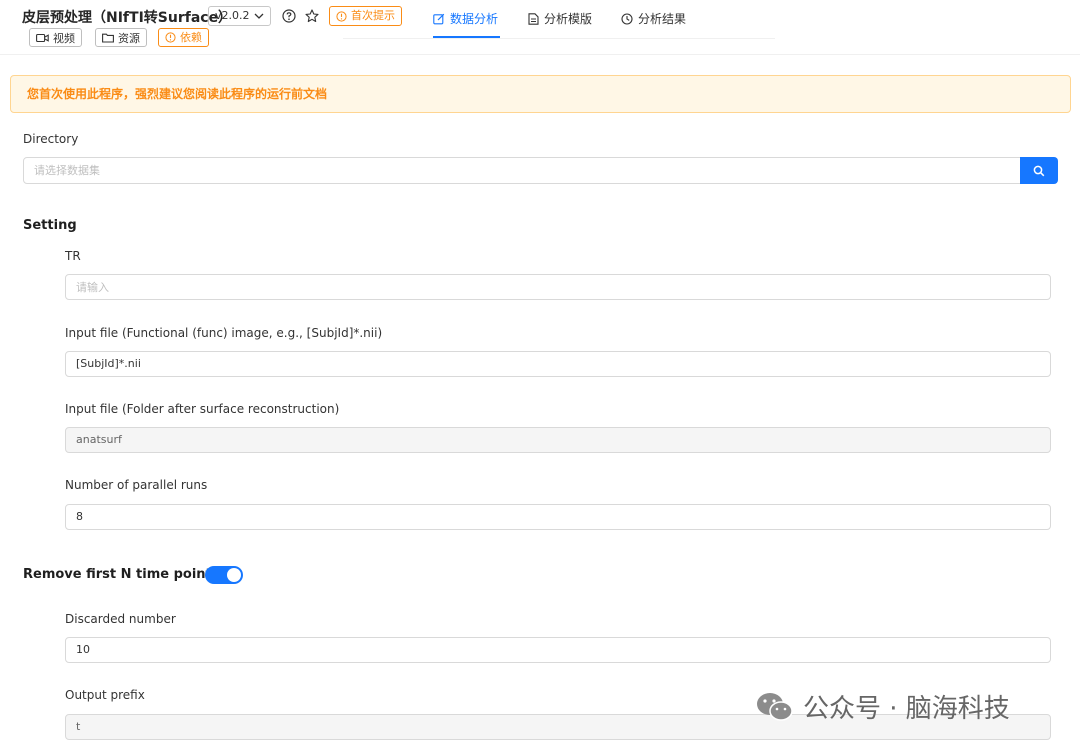 Image resolution: width=1080 pixels, height=748 pixels. I want to click on resource-tag: 资源, so click(121, 37).